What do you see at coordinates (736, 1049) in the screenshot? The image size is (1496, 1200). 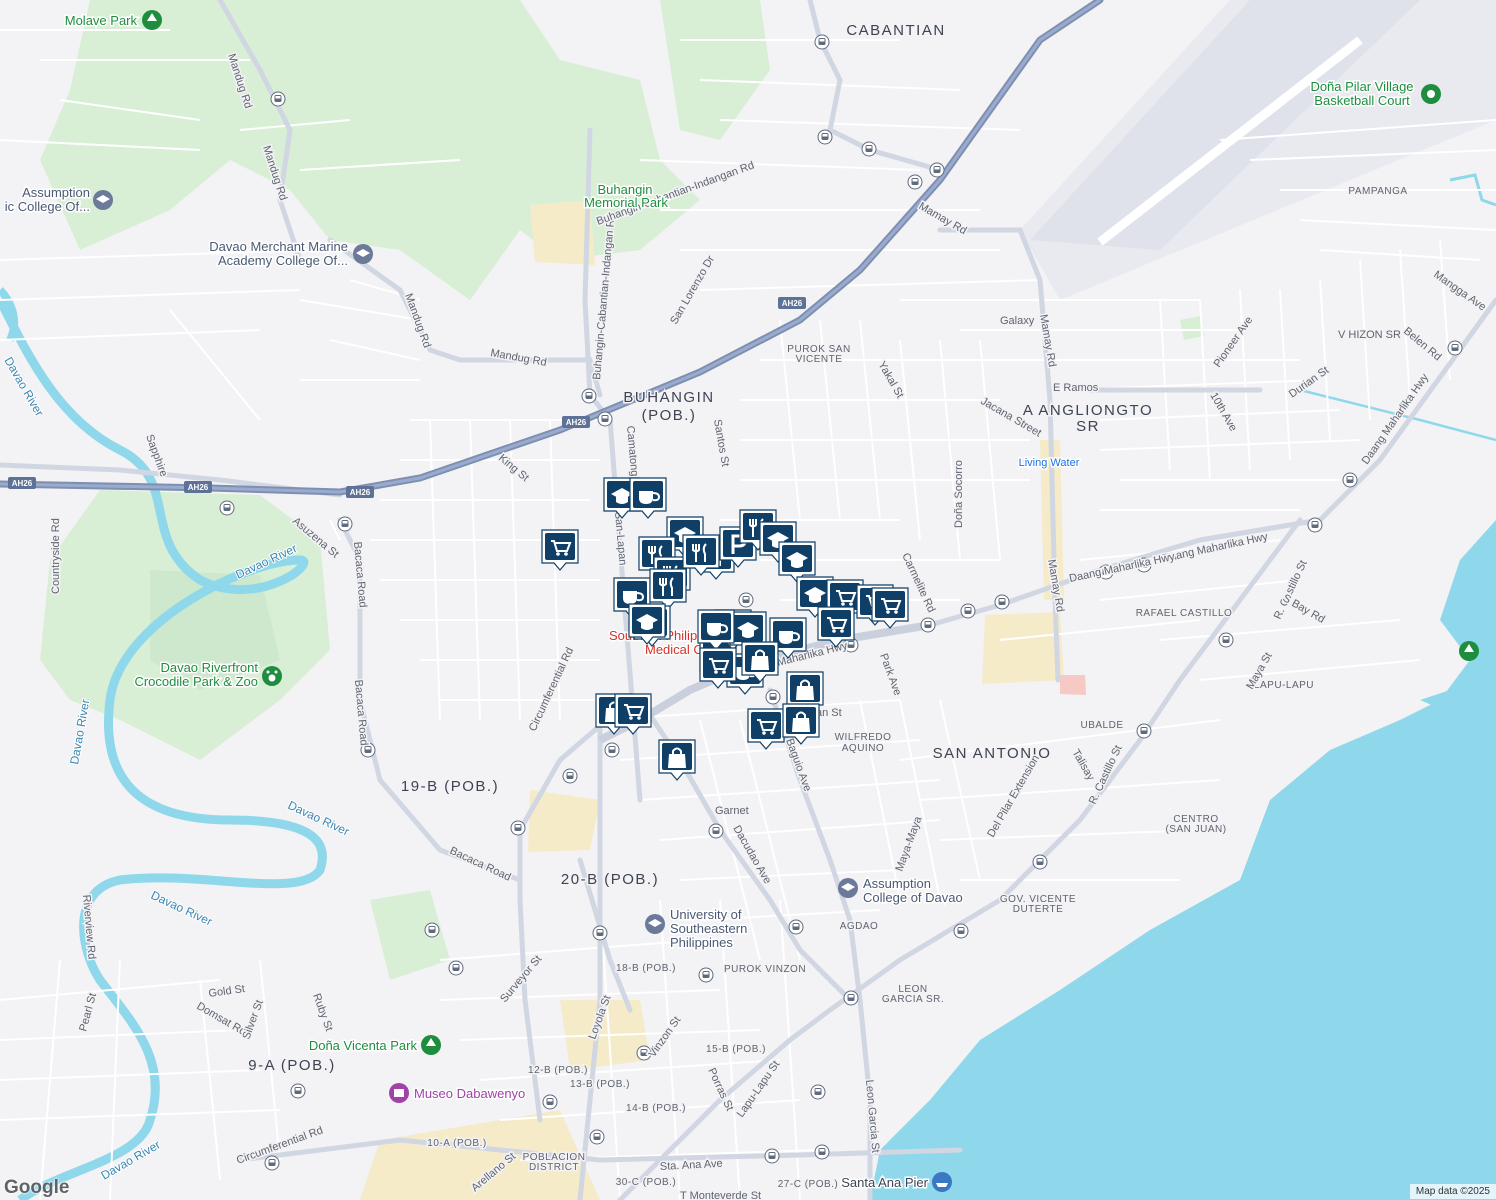 I see `svg-text: 15-B (POB.)` at bounding box center [736, 1049].